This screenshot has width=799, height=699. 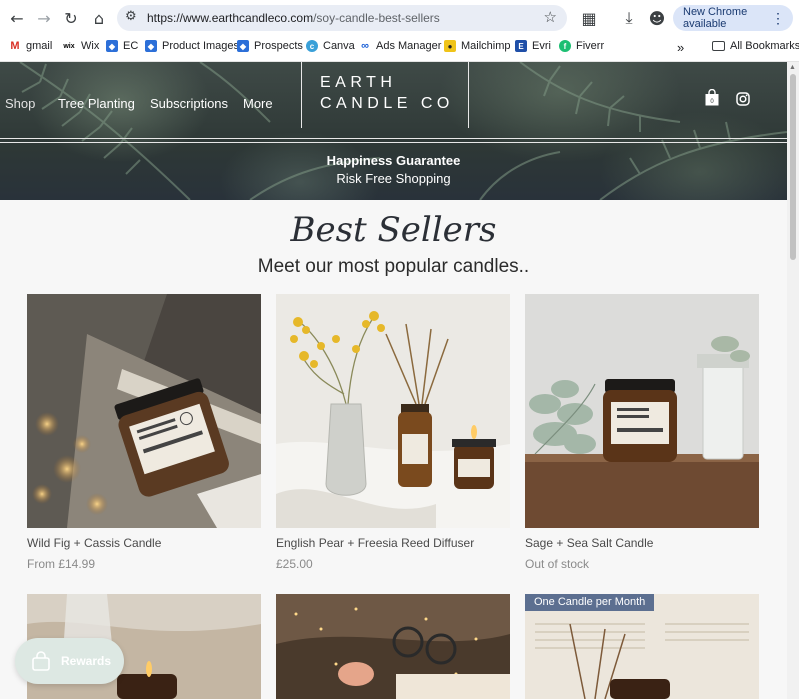 I want to click on nav-tree-planting: Tree Planting, so click(x=96, y=103).